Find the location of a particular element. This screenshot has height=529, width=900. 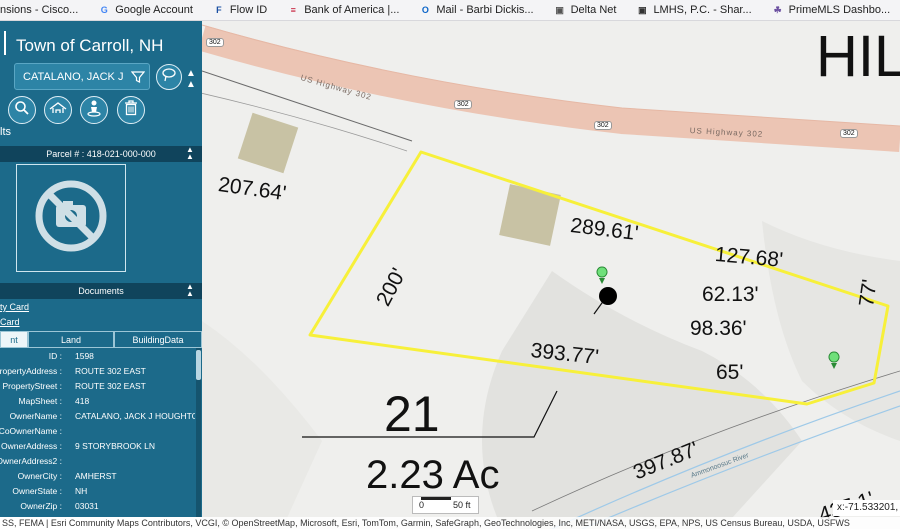

lot-acreage: 2.23 Ac is located at coordinates (433, 475).